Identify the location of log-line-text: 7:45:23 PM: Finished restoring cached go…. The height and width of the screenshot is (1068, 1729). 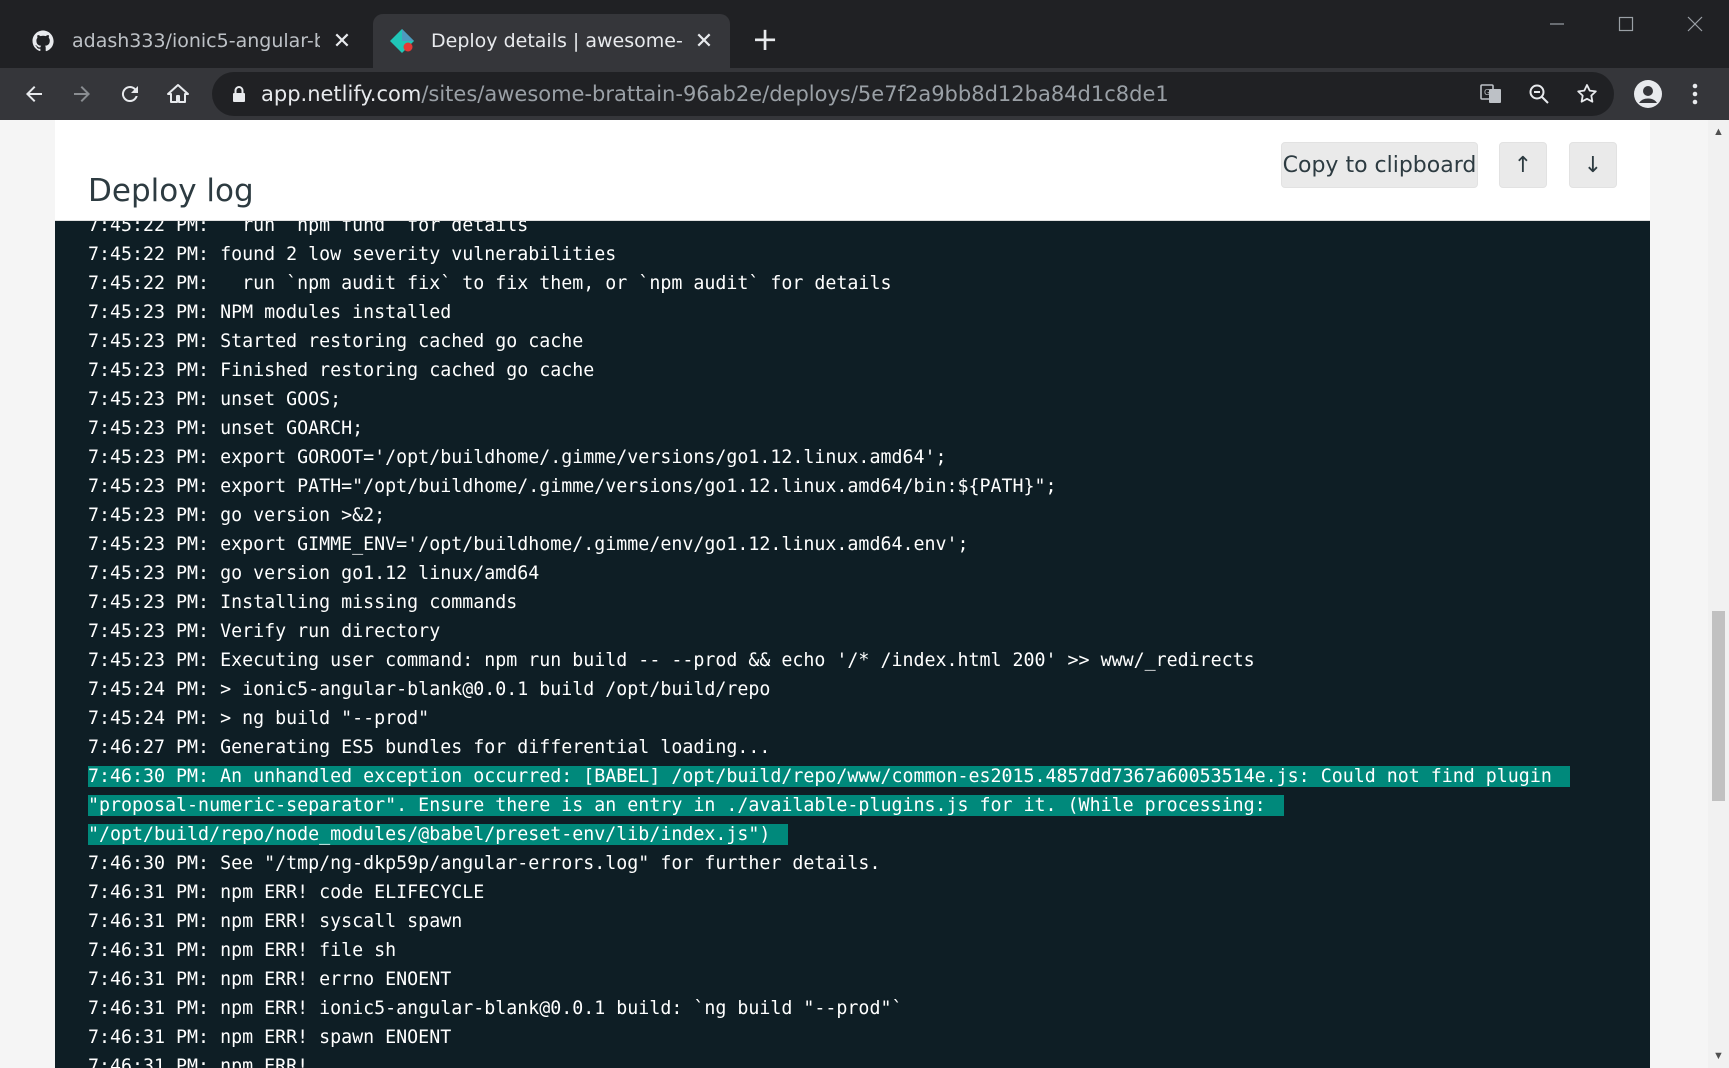
(341, 370).